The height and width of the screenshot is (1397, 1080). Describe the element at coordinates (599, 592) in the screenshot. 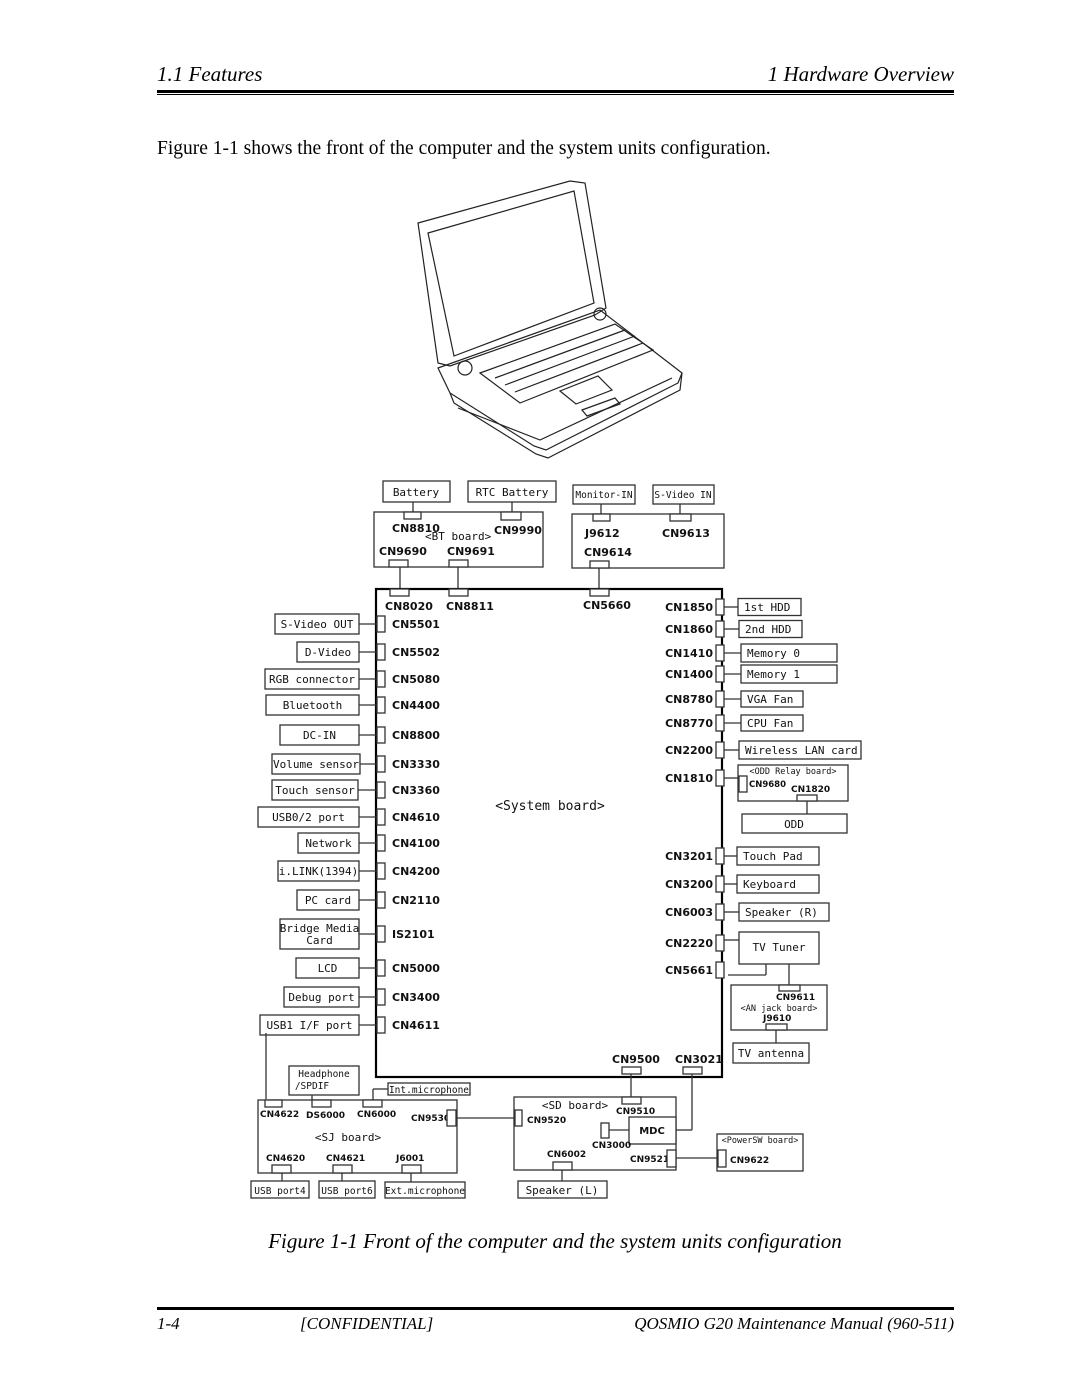

I see `cn5660-connector` at that location.